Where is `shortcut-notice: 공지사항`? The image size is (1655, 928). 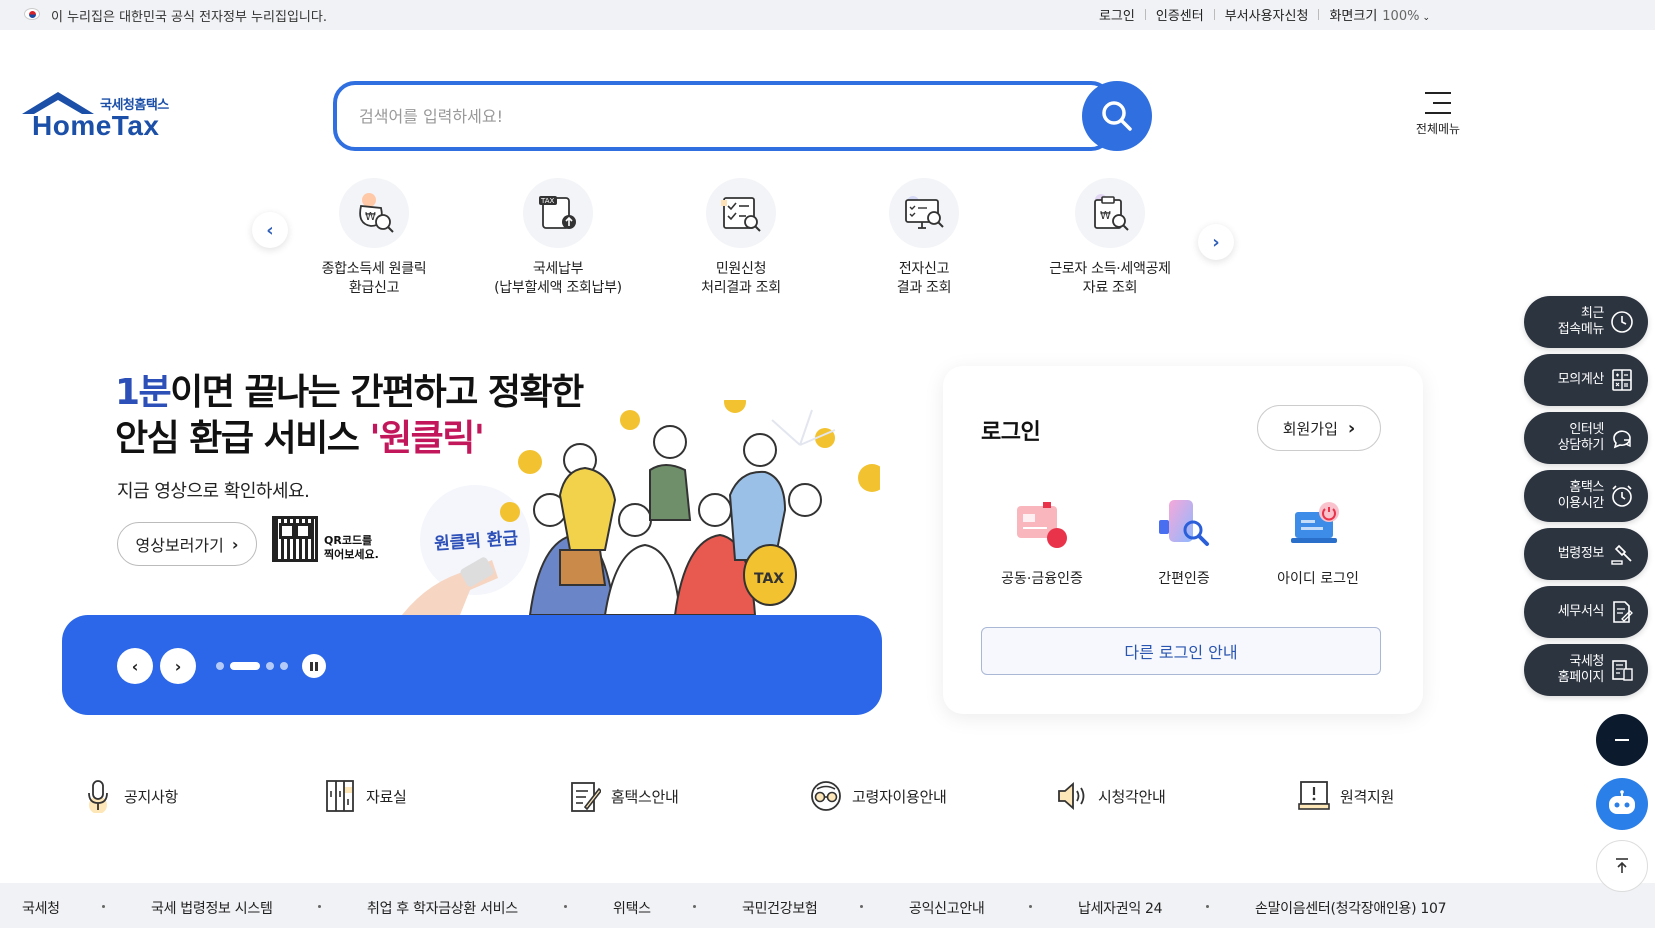
shortcut-notice: 공지사항 is located at coordinates (129, 796).